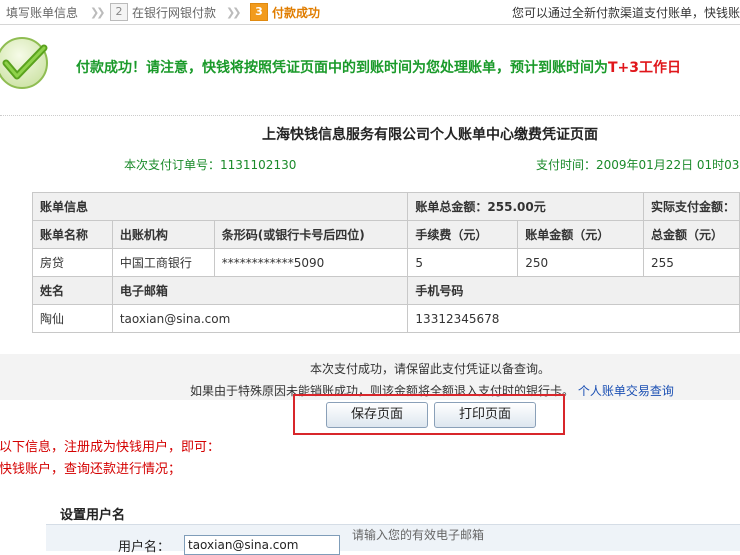 Image resolution: width=740 pixels, height=555 pixels. Describe the element at coordinates (645, 68) in the screenshot. I see `arrival-time-highlight: T+3工作日` at that location.